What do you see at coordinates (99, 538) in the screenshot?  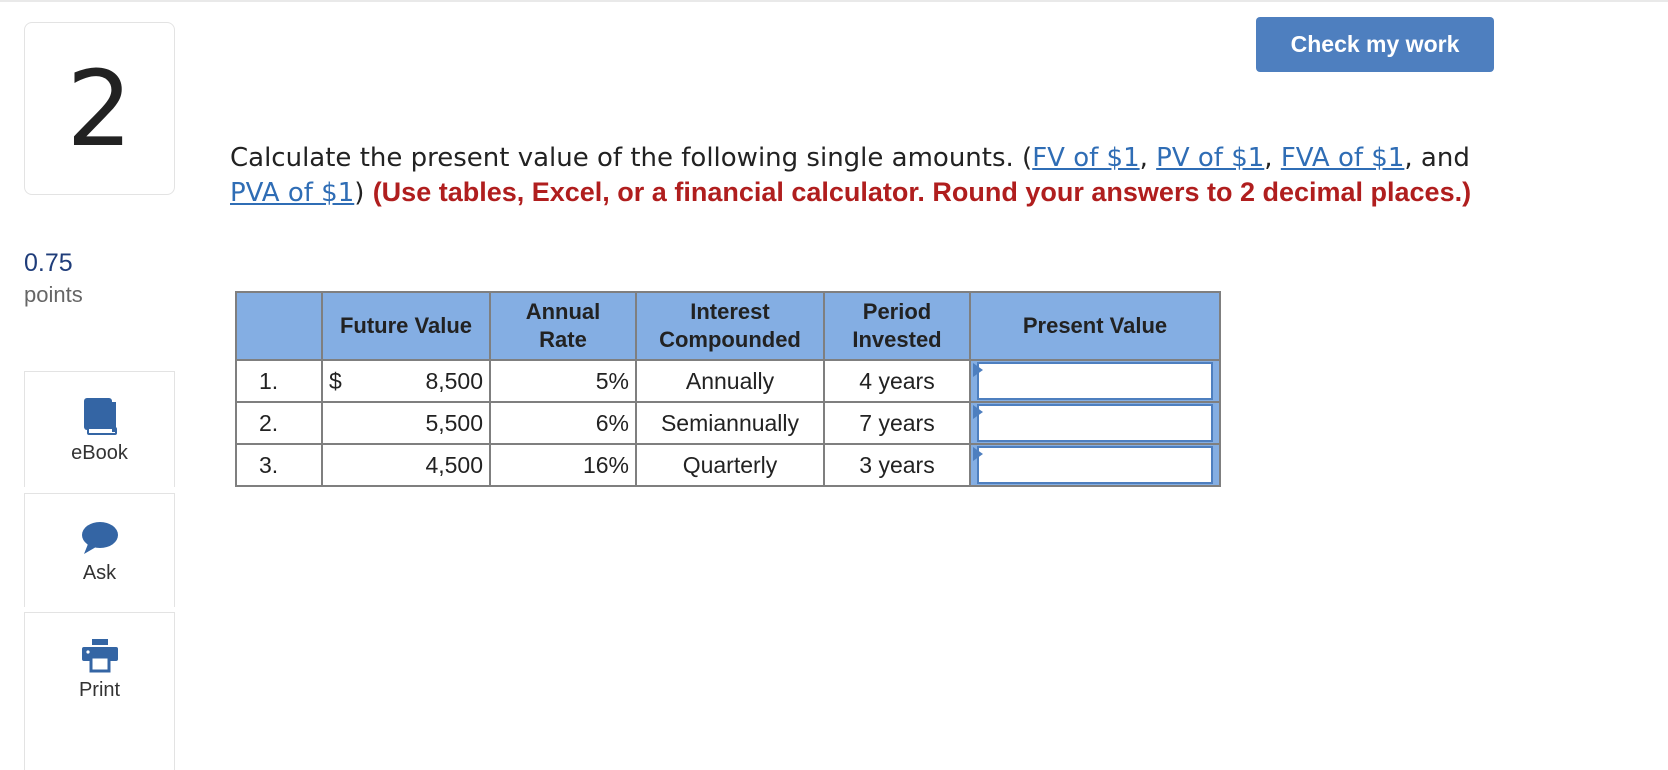 I see `chat-bubble-icon` at bounding box center [99, 538].